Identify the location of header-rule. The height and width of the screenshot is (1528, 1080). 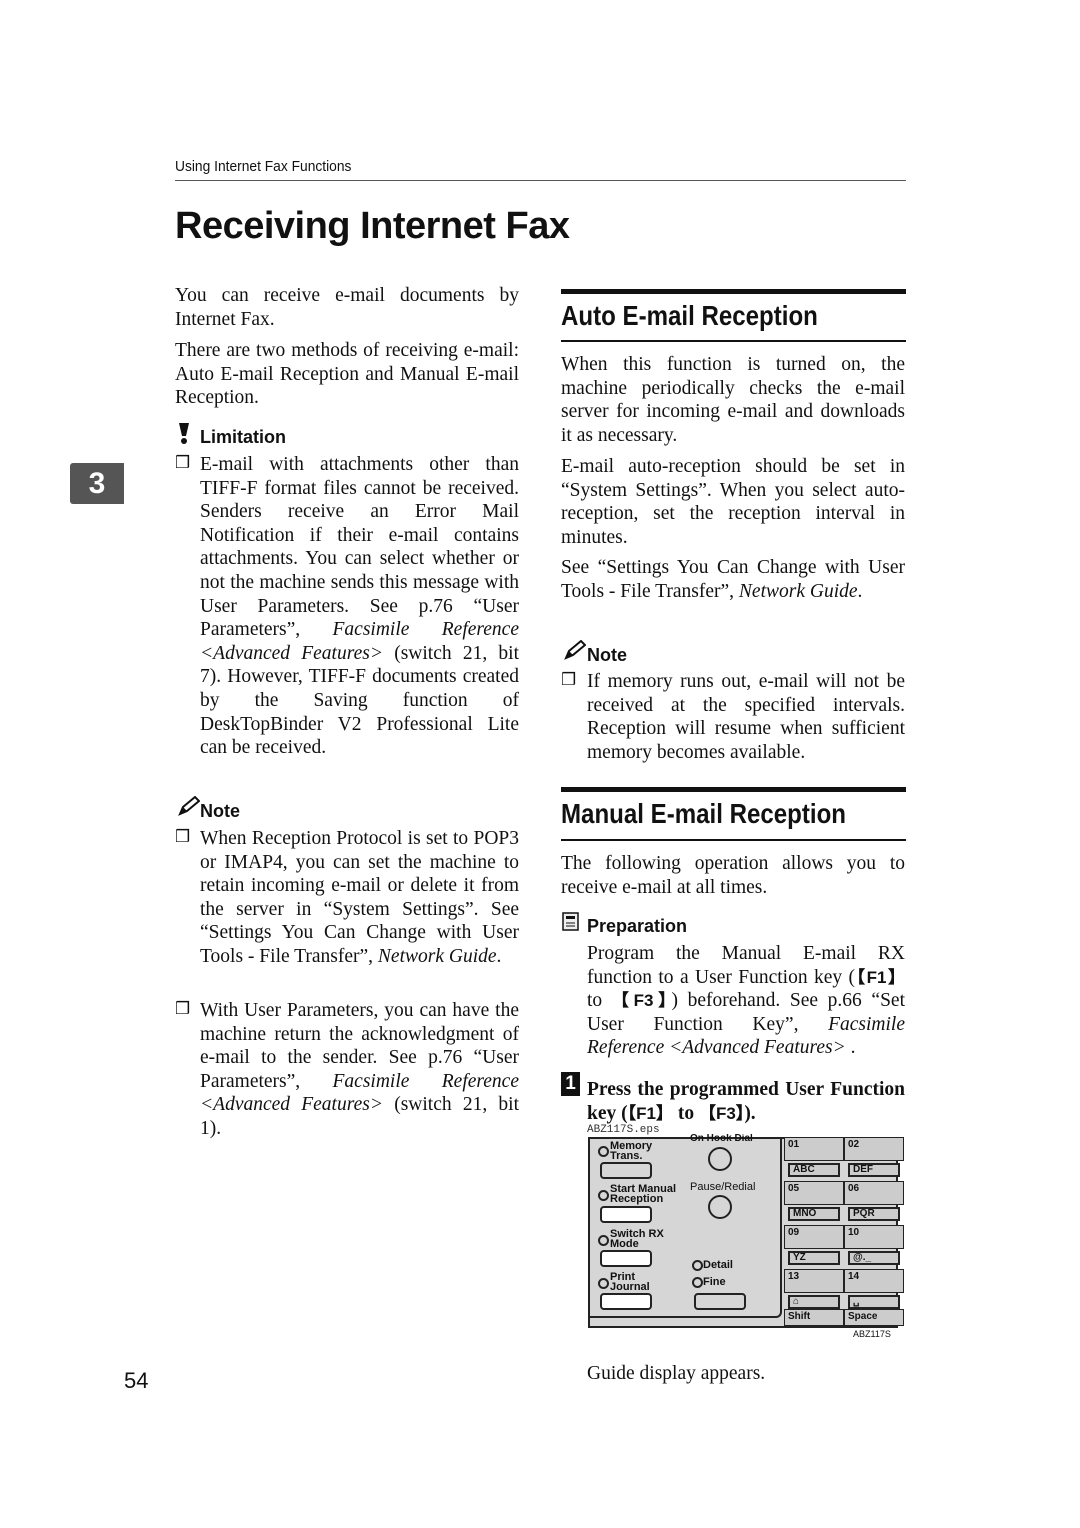
(540, 180).